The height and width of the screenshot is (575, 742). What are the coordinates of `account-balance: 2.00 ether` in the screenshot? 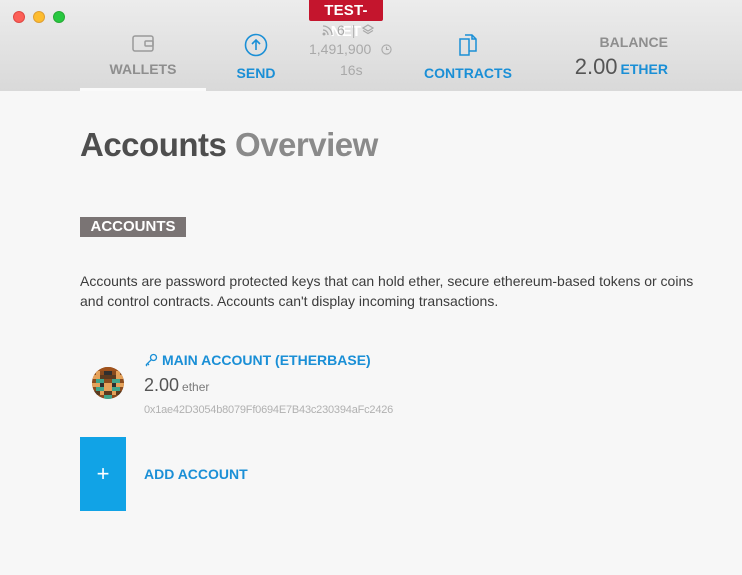 It's located at (176, 385).